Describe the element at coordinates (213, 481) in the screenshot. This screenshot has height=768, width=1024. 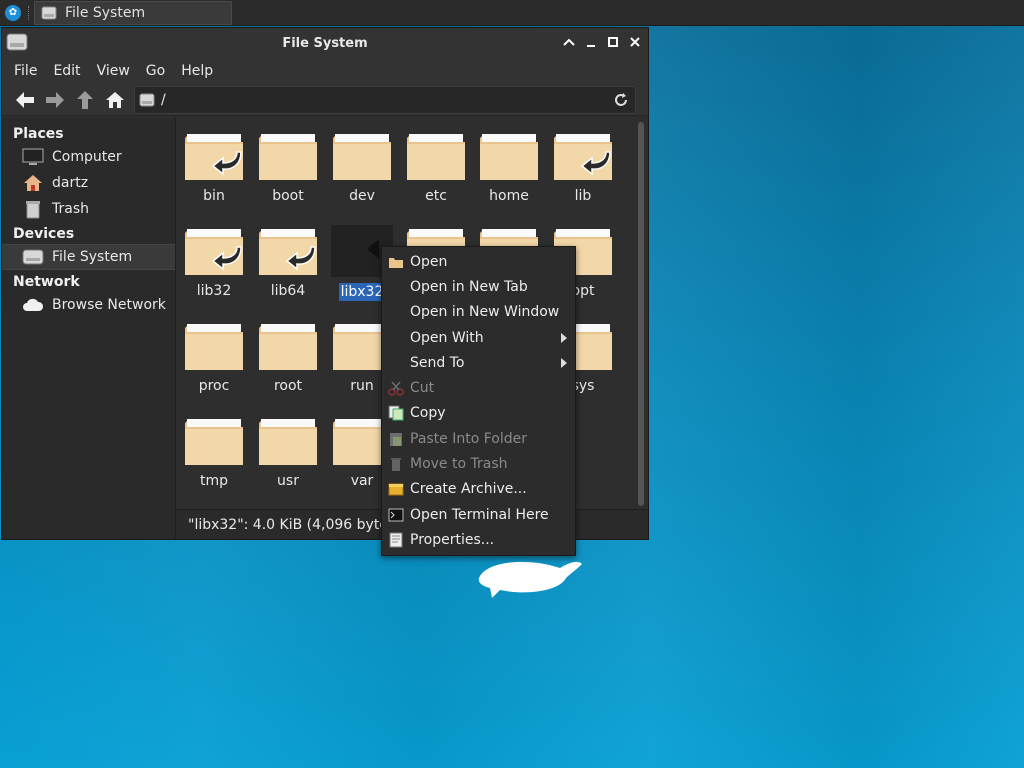
I see `folder-label: tmp` at that location.